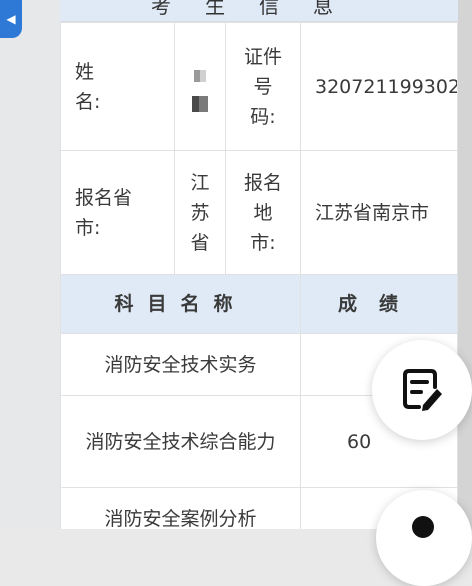 The image size is (472, 586). I want to click on city-label-cell: 报名地市:, so click(263, 212).